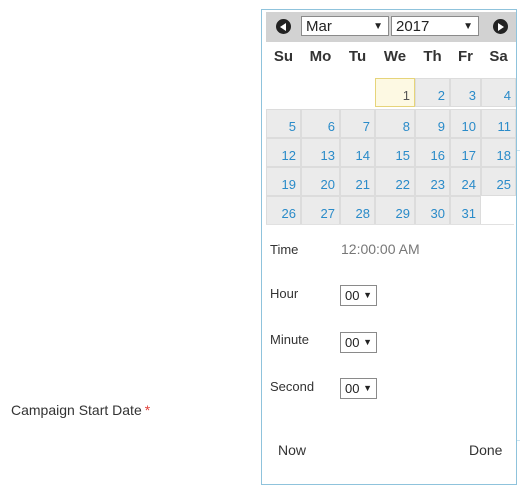 Image resolution: width=520 pixels, height=489 pixels. What do you see at coordinates (465, 56) in the screenshot?
I see `weekday-header: Fr` at bounding box center [465, 56].